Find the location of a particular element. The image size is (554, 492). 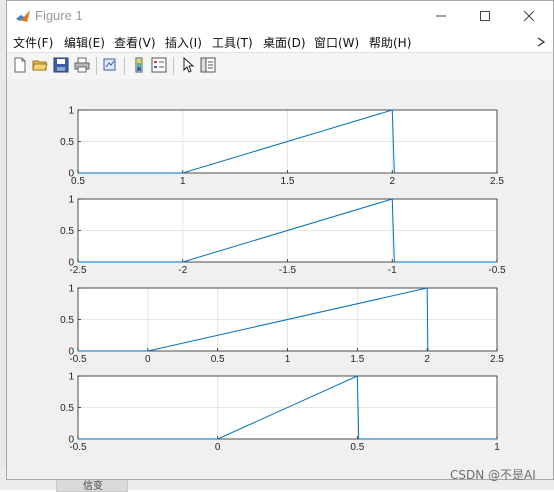

x-tick-label: -1 is located at coordinates (392, 270).